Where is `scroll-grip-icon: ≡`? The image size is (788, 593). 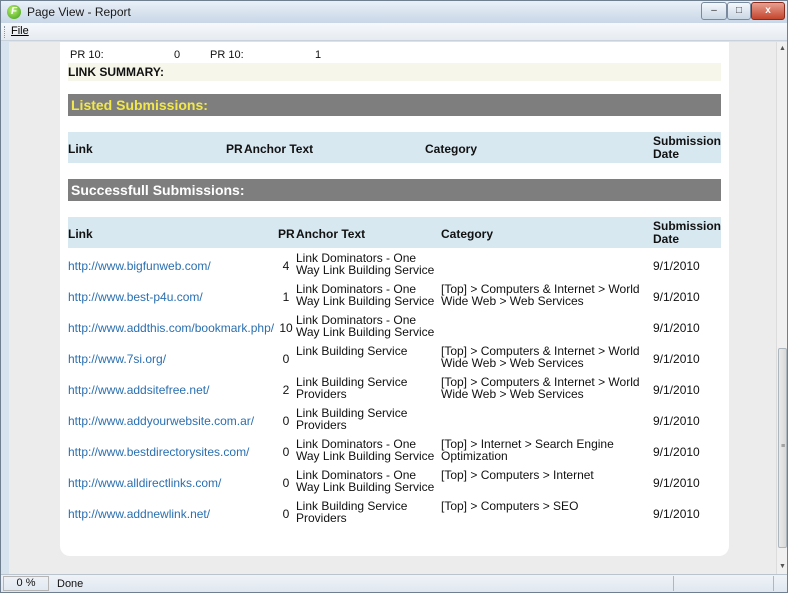 scroll-grip-icon: ≡ is located at coordinates (783, 446).